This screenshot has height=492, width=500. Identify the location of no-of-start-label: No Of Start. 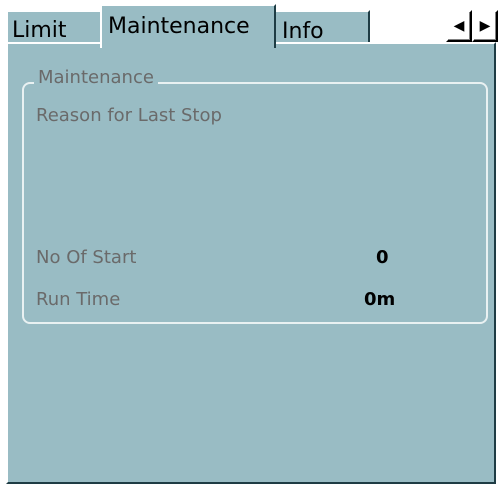
(86, 257).